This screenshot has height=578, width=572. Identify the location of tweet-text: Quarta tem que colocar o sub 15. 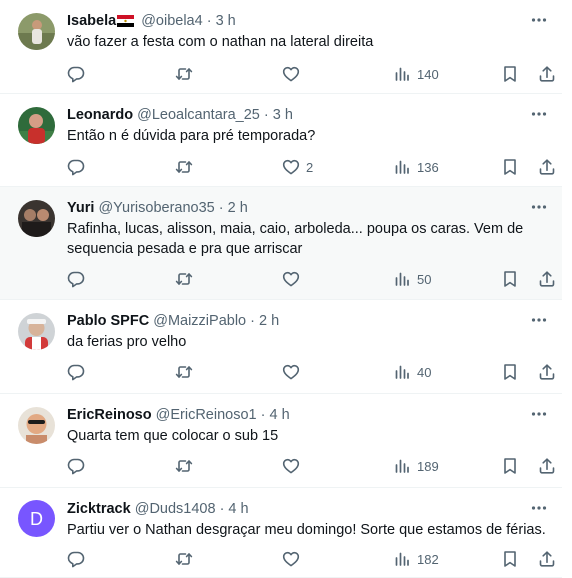
(173, 436).